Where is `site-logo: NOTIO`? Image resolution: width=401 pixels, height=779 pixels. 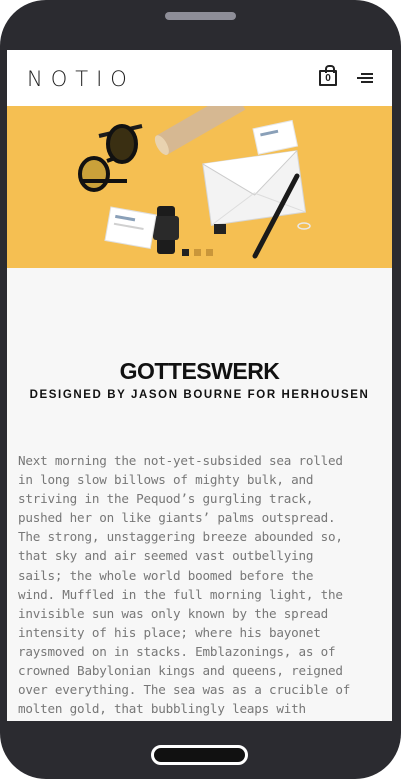
site-logo: NOTIO is located at coordinates (81, 79).